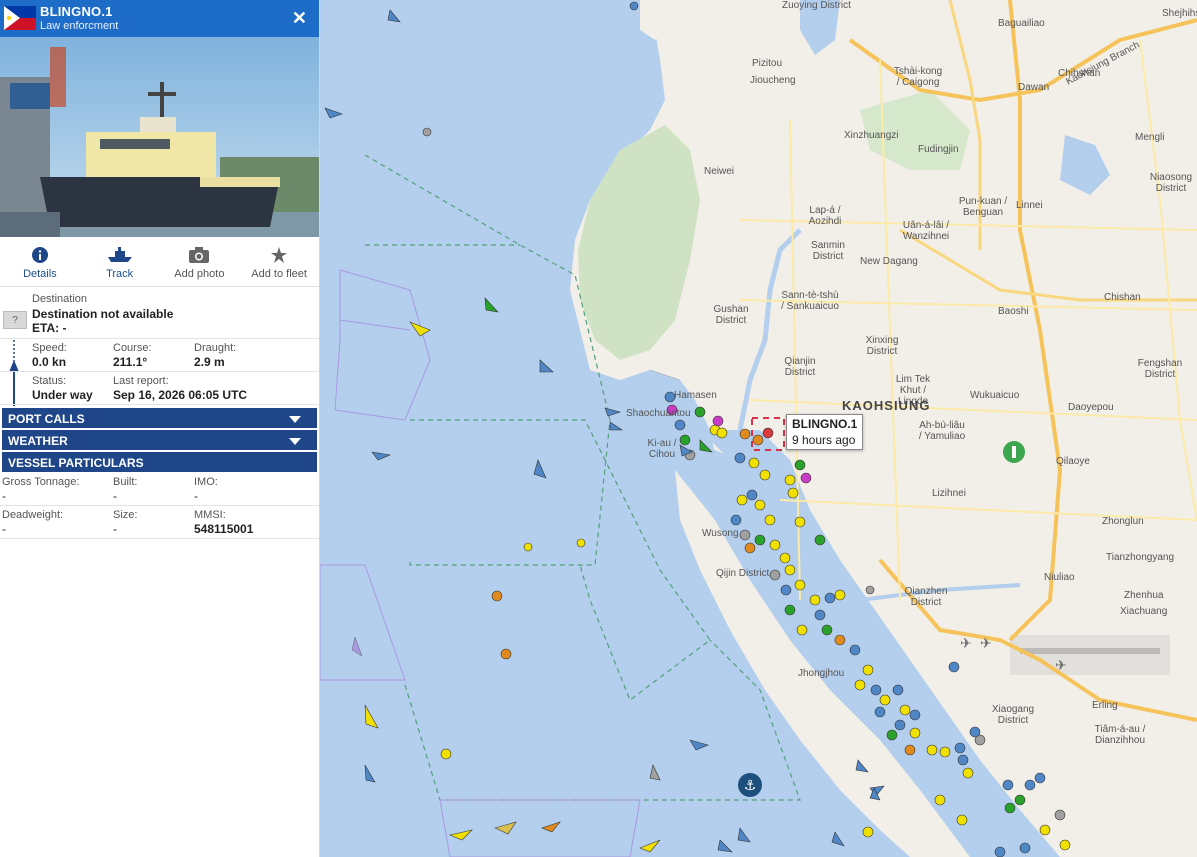 The width and height of the screenshot is (1197, 857). I want to click on vessel-particulars-title: VESSEL PARTICULARS, so click(76, 463).